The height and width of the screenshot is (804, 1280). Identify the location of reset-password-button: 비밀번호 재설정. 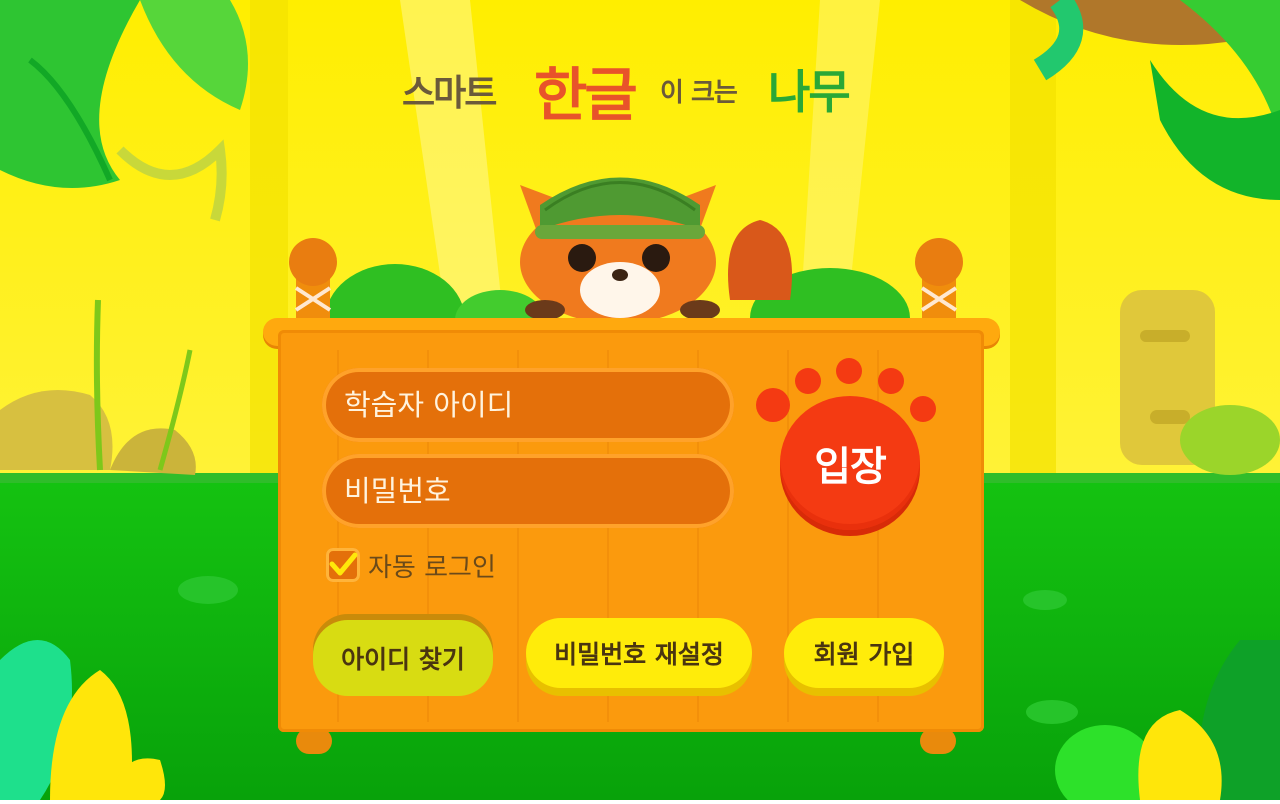
(639, 653).